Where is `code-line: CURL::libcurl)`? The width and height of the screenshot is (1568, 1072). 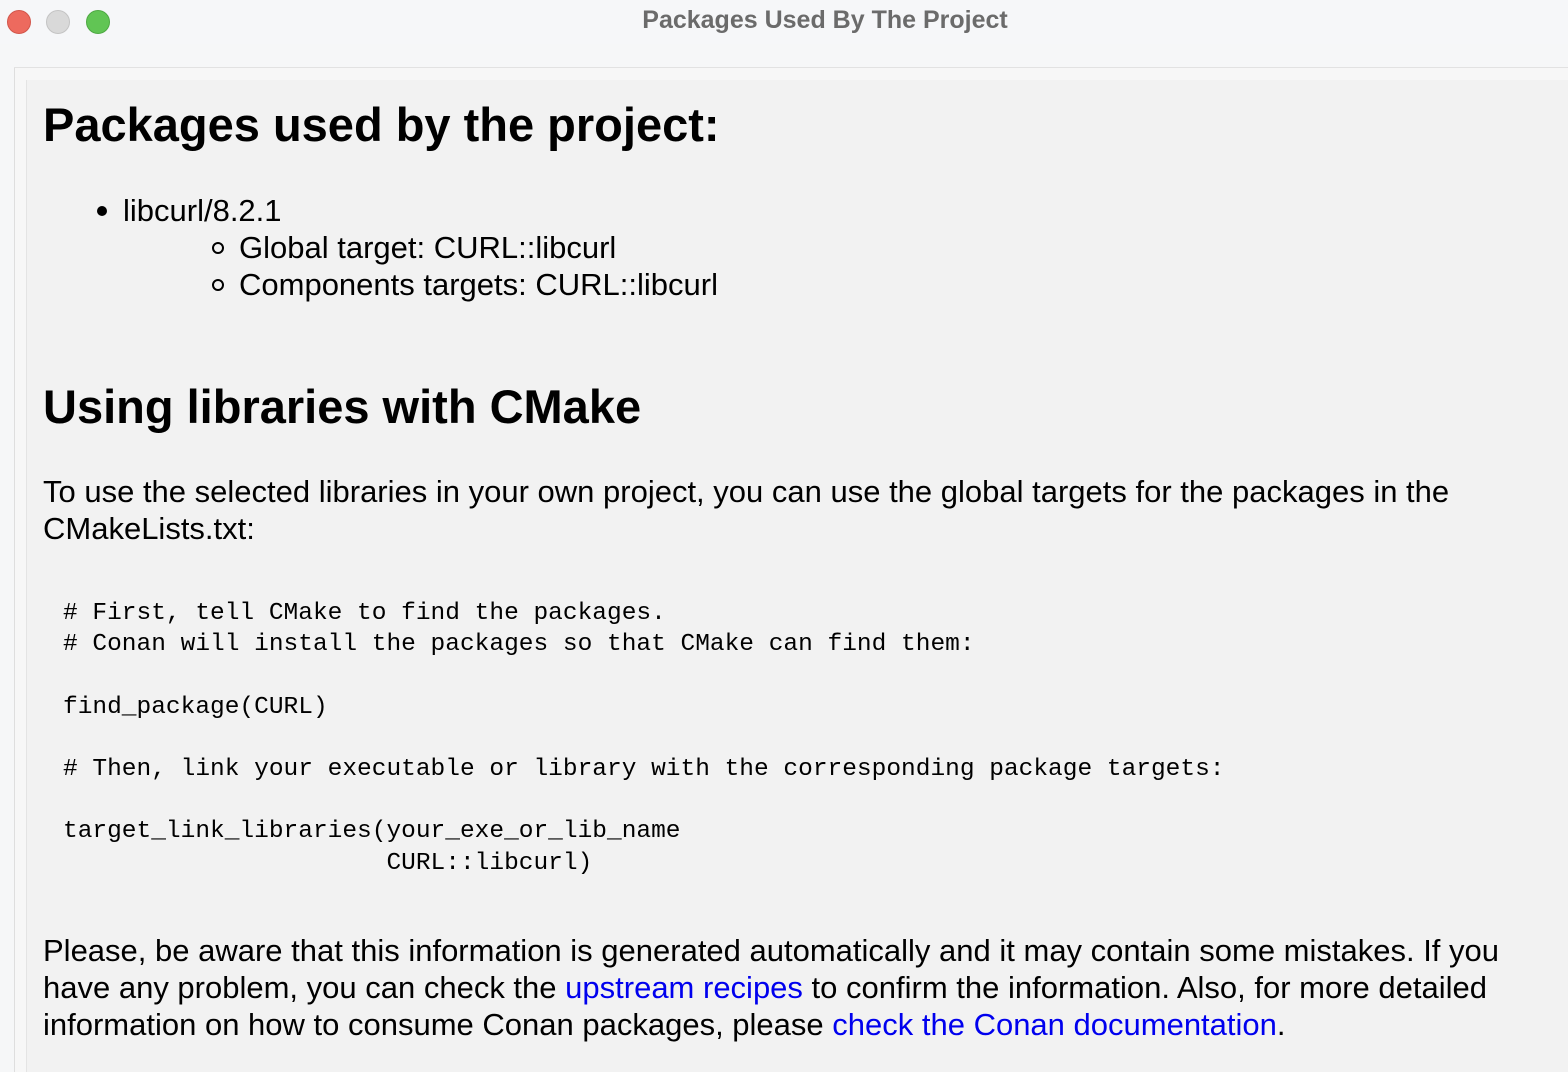
code-line: CURL::libcurl) is located at coordinates (328, 863).